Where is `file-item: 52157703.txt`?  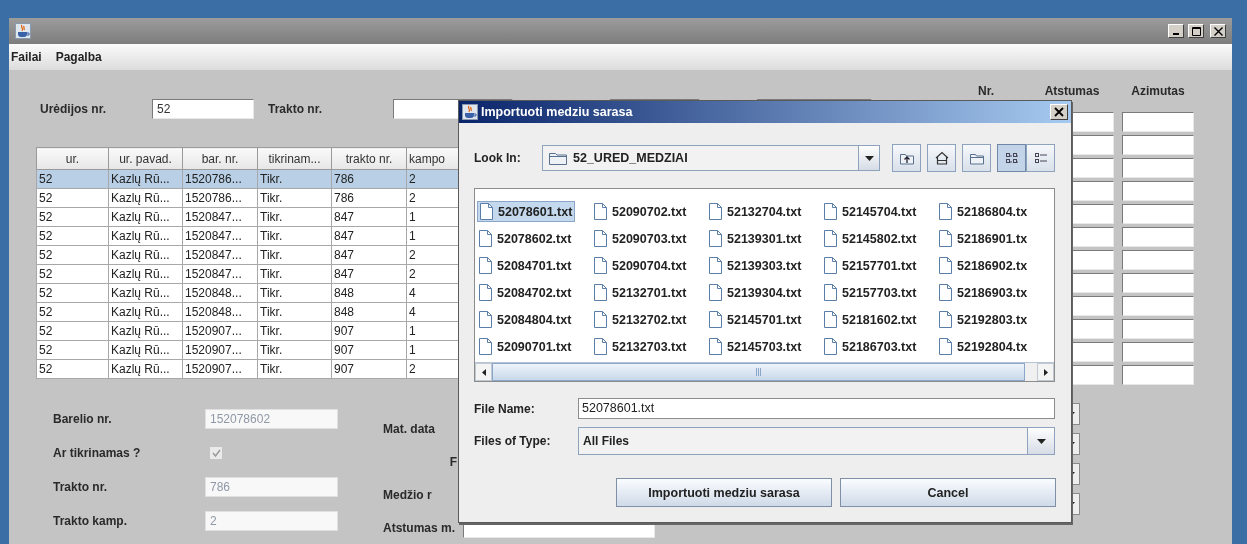
file-item: 52157703.txt is located at coordinates (870, 292).